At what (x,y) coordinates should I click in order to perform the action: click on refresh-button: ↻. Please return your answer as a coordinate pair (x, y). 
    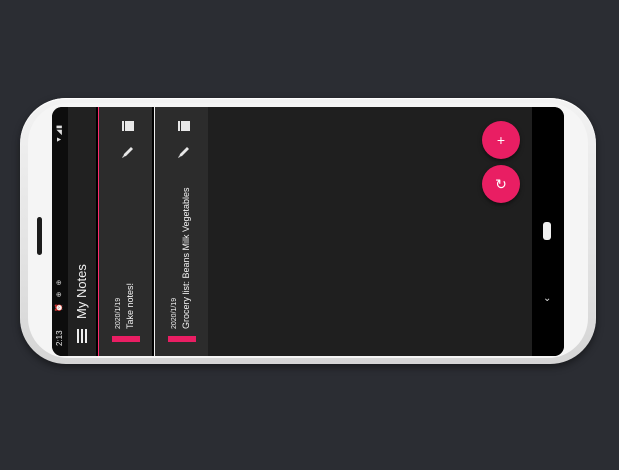
    Looking at the image, I should click on (501, 184).